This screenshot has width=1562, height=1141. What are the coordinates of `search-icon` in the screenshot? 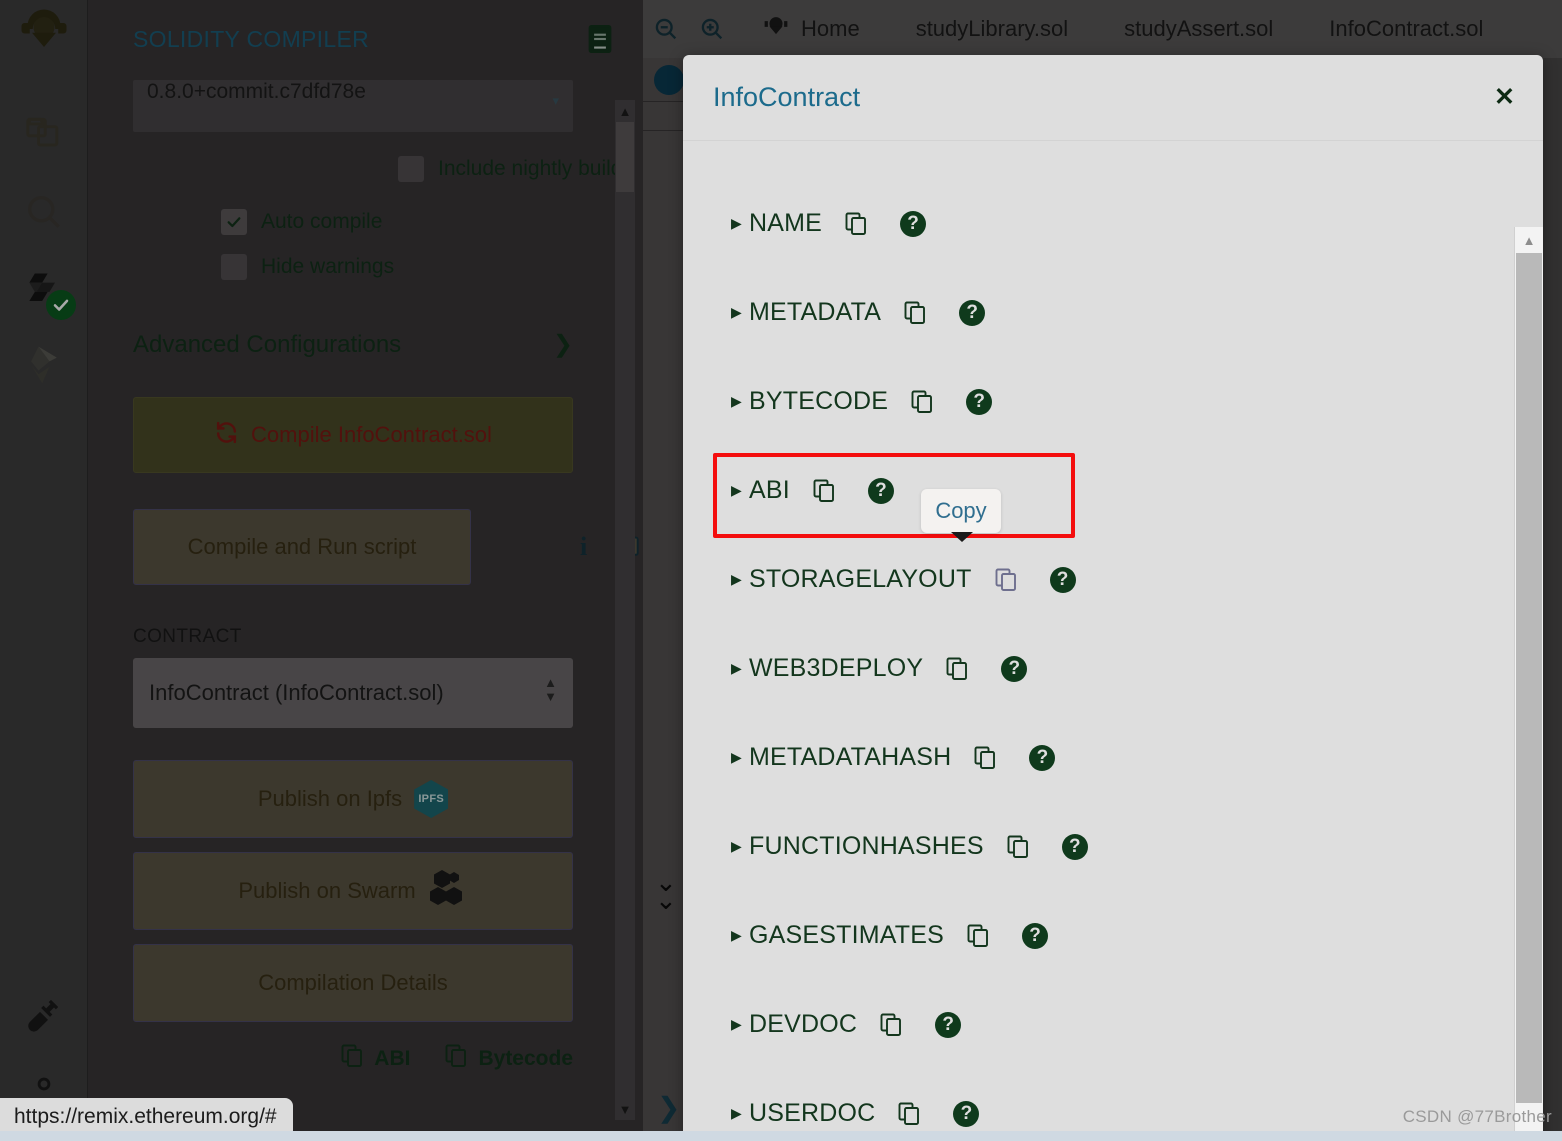 It's located at (44, 212).